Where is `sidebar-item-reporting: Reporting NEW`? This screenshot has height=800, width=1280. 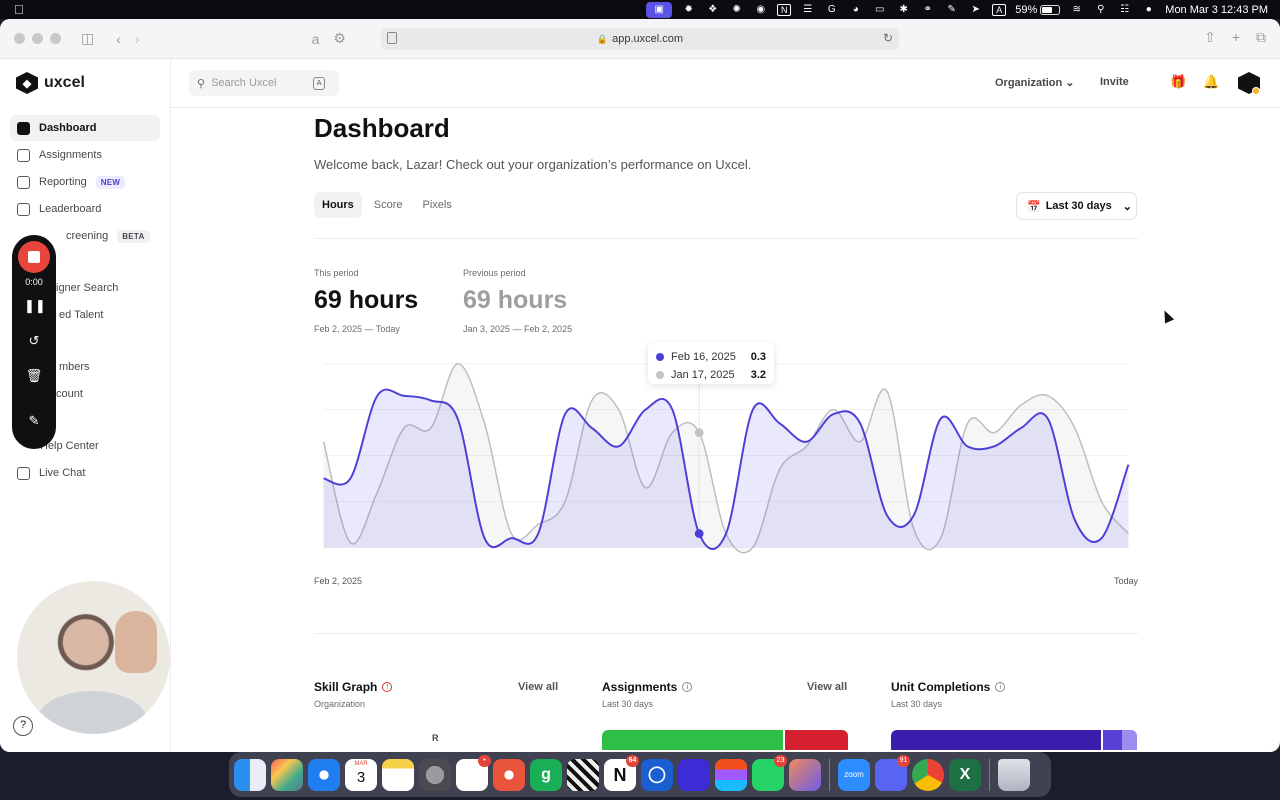
sidebar-item-reporting: Reporting NEW is located at coordinates (85, 182).